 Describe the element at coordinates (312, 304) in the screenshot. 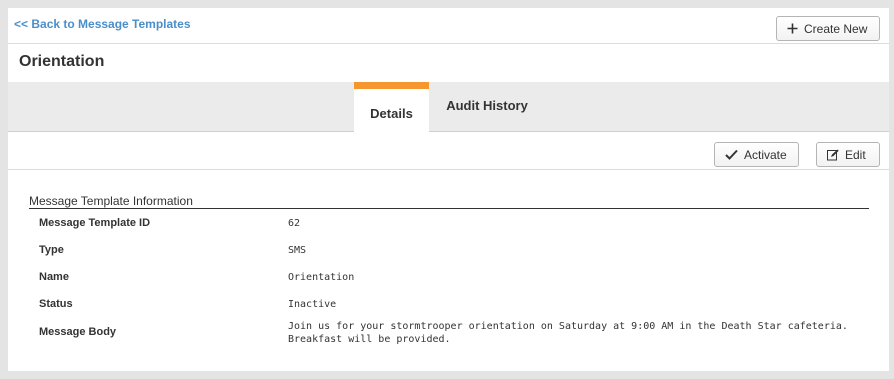

I see `field-value: Inactive` at that location.